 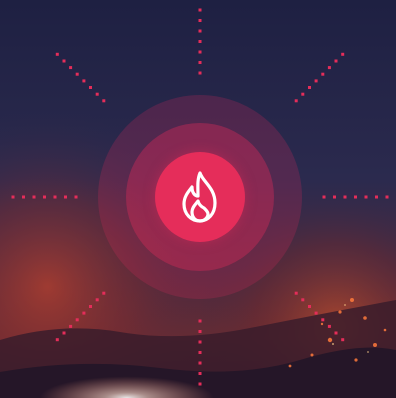 I want to click on ray-bottom-left, so click(x=80, y=316).